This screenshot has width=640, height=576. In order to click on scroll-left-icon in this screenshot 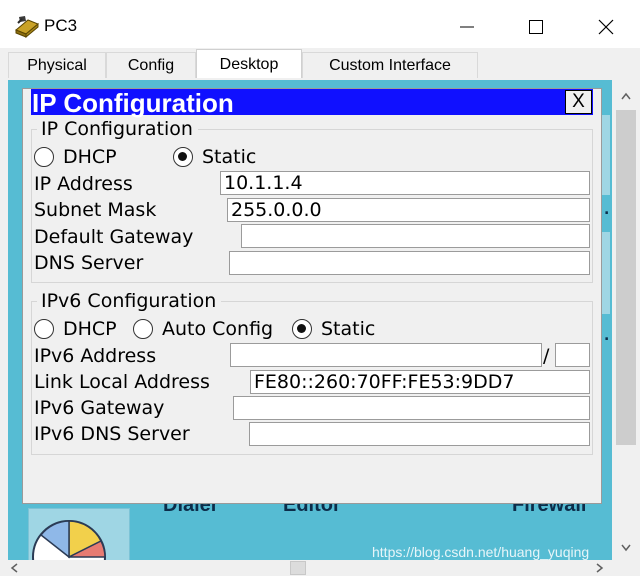, I will do `click(14, 568)`.